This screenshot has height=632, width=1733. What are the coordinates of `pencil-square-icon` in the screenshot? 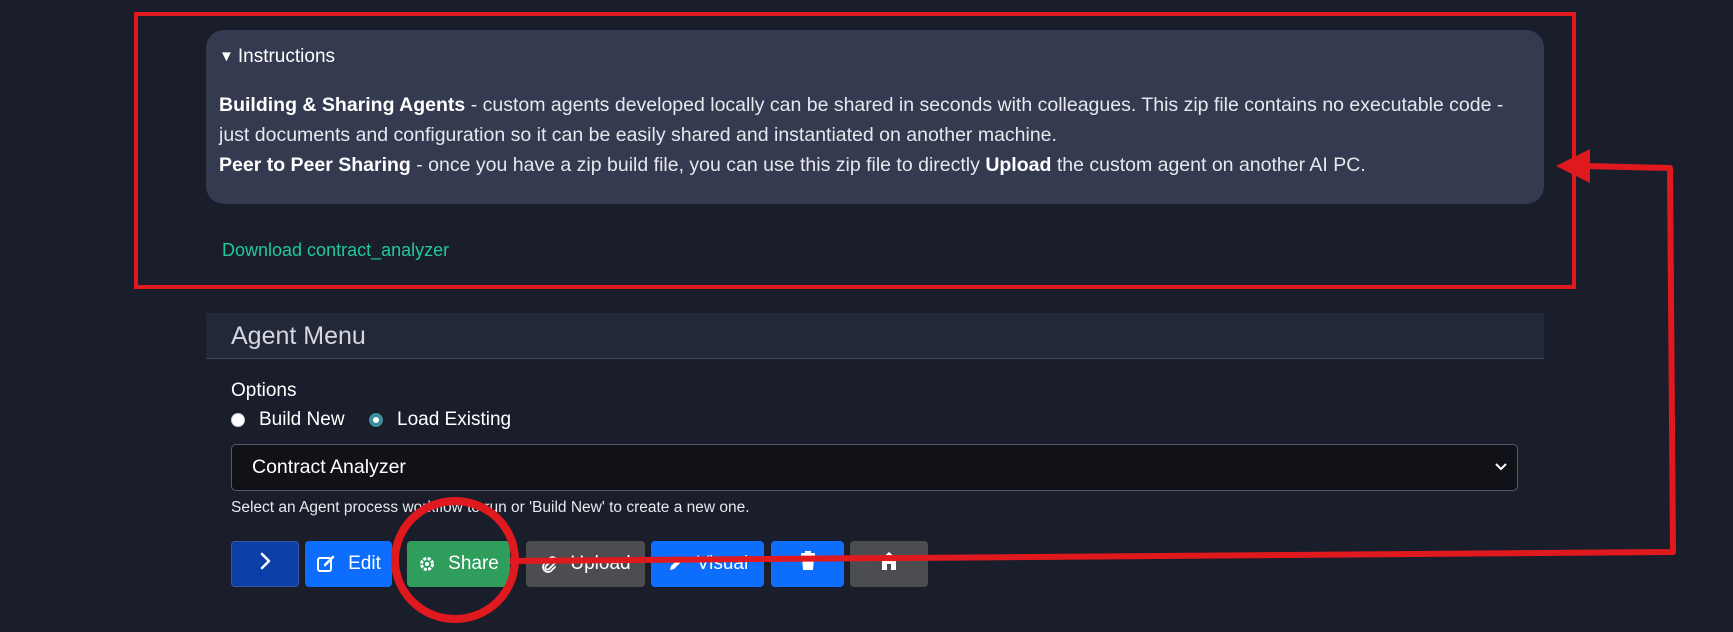 It's located at (326, 564).